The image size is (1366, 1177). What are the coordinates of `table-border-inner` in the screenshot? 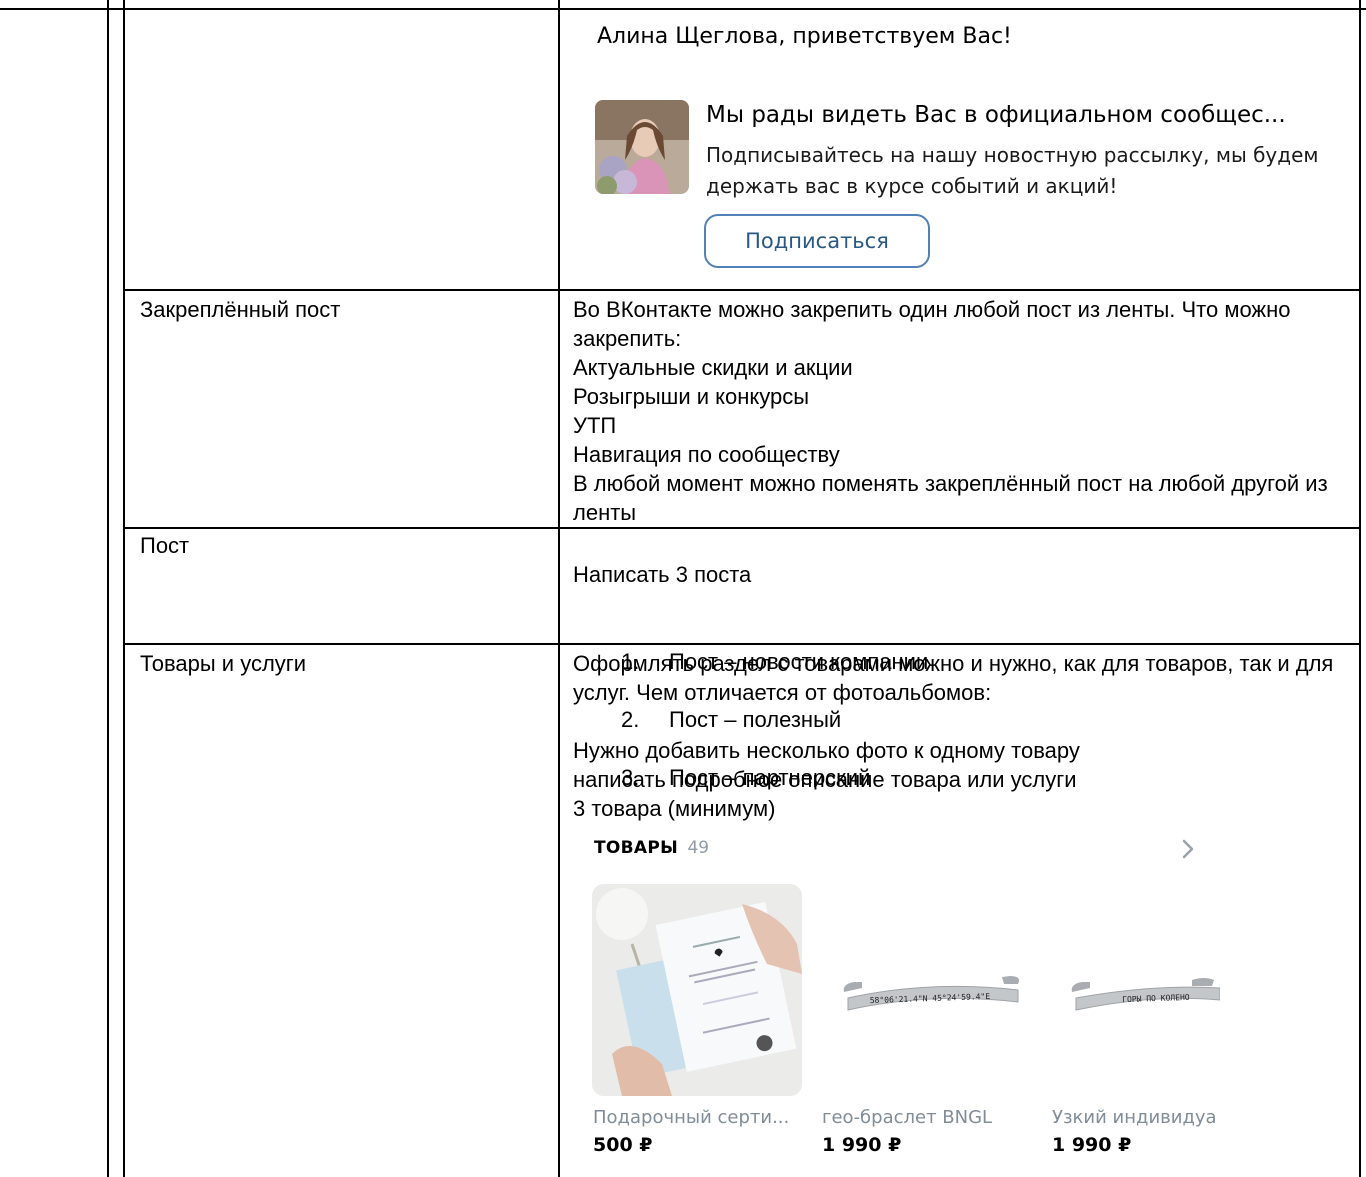 It's located at (124, 588).